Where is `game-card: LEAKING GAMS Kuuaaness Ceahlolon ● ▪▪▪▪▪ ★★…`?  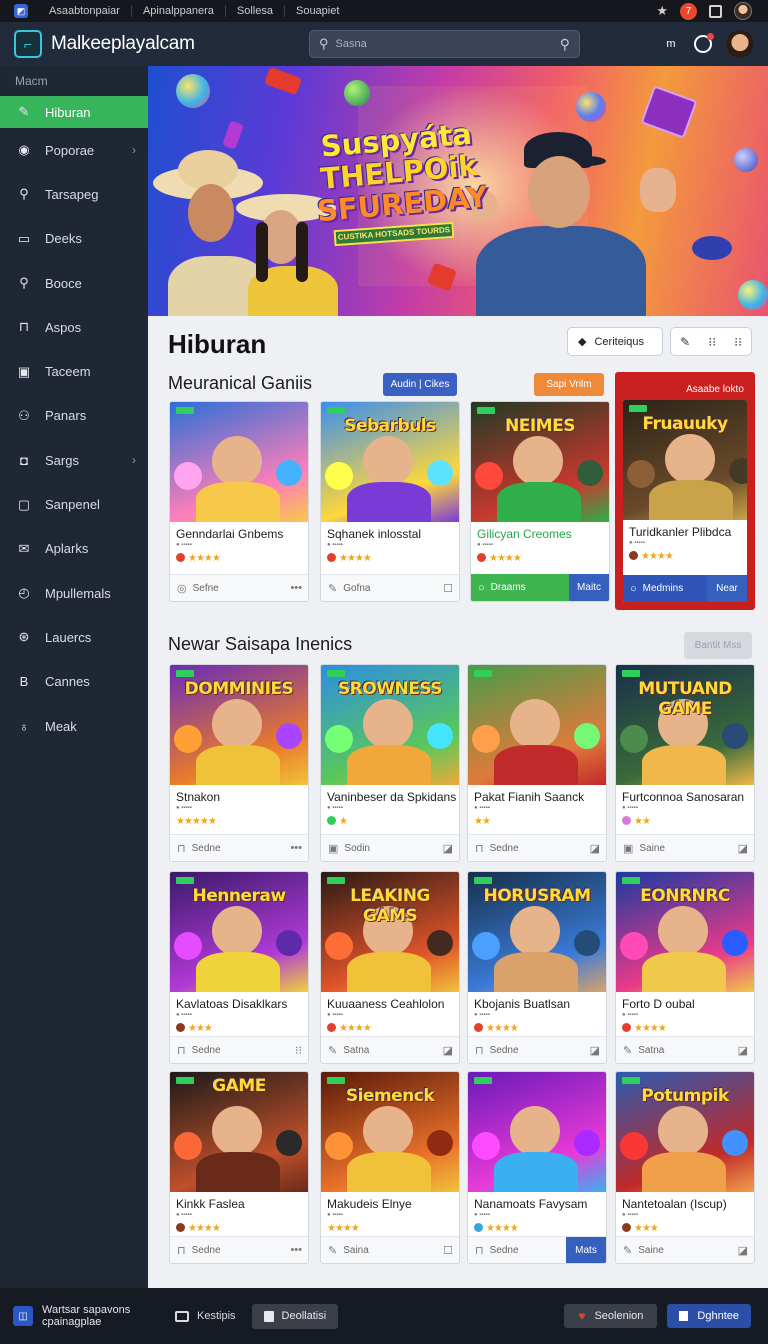
game-card: LEAKING GAMS Kuuaaness Ceahlolon ● ▪▪▪▪▪ ★★… is located at coordinates (390, 967).